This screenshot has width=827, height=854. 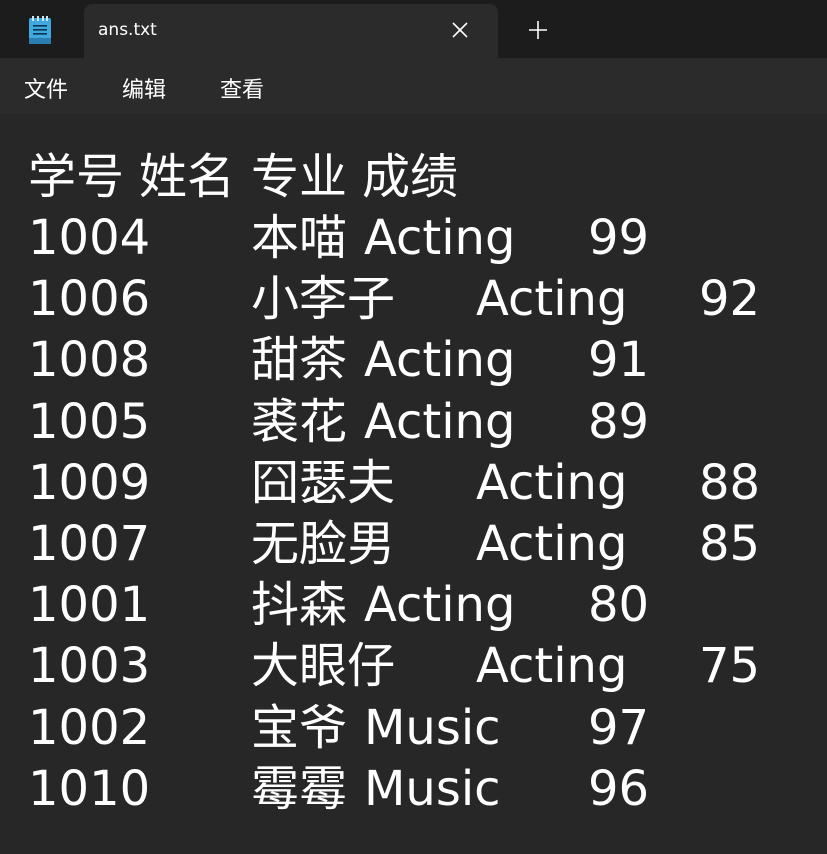 What do you see at coordinates (291, 31) in the screenshot?
I see `tab-ans-txt: ans.txt` at bounding box center [291, 31].